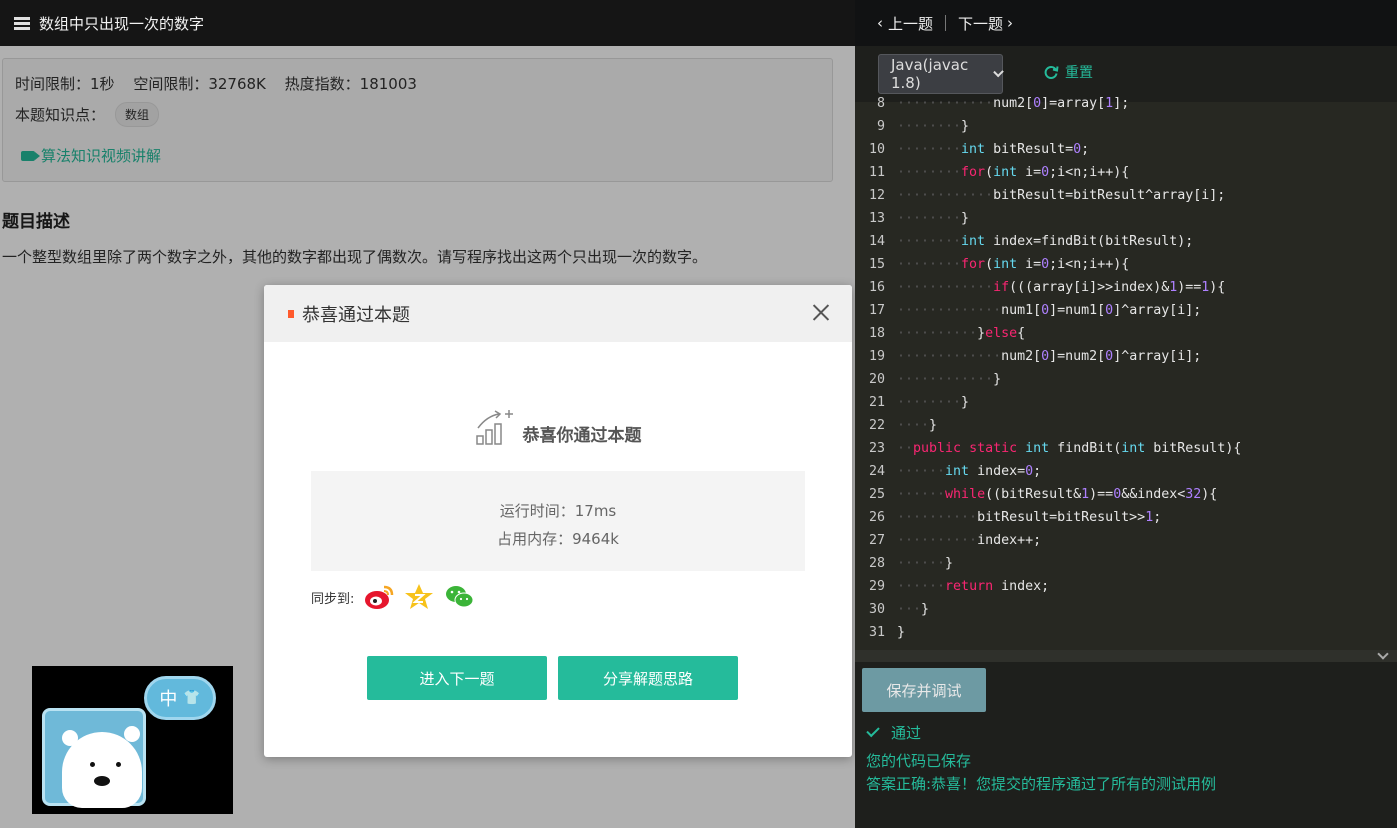 This screenshot has width=1397, height=828. Describe the element at coordinates (941, 74) in the screenshot. I see `language-select: Java(javac 1.8)` at that location.